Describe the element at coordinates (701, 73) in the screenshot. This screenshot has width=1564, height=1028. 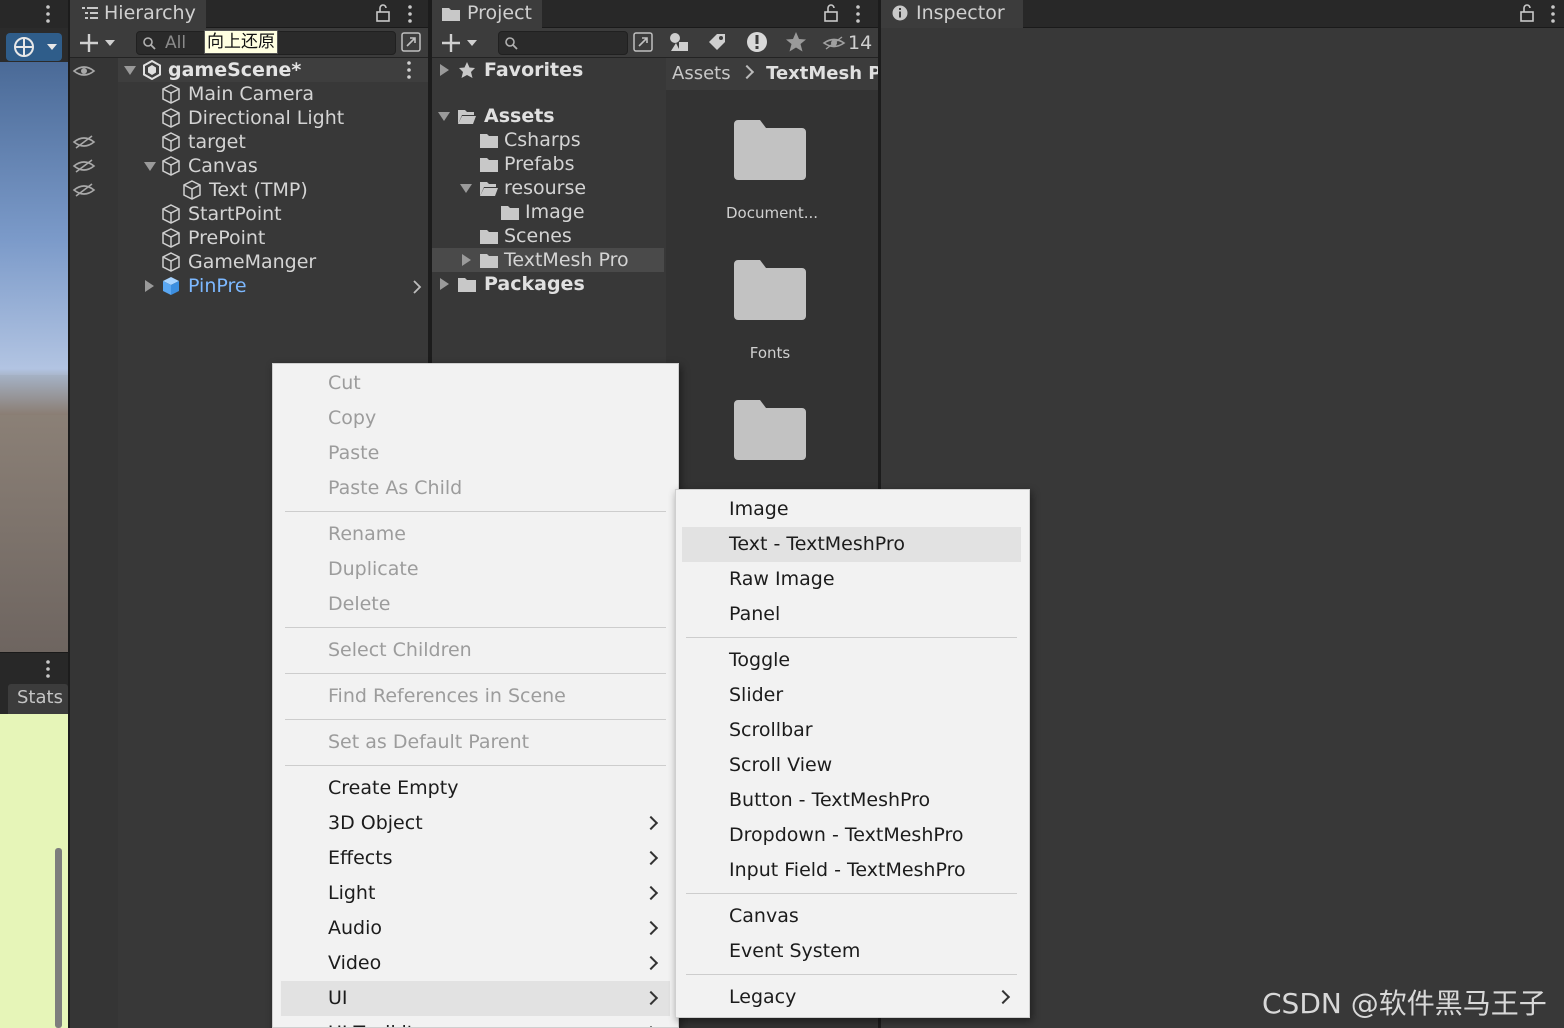
I see `breadcrumb-root: Assets` at that location.